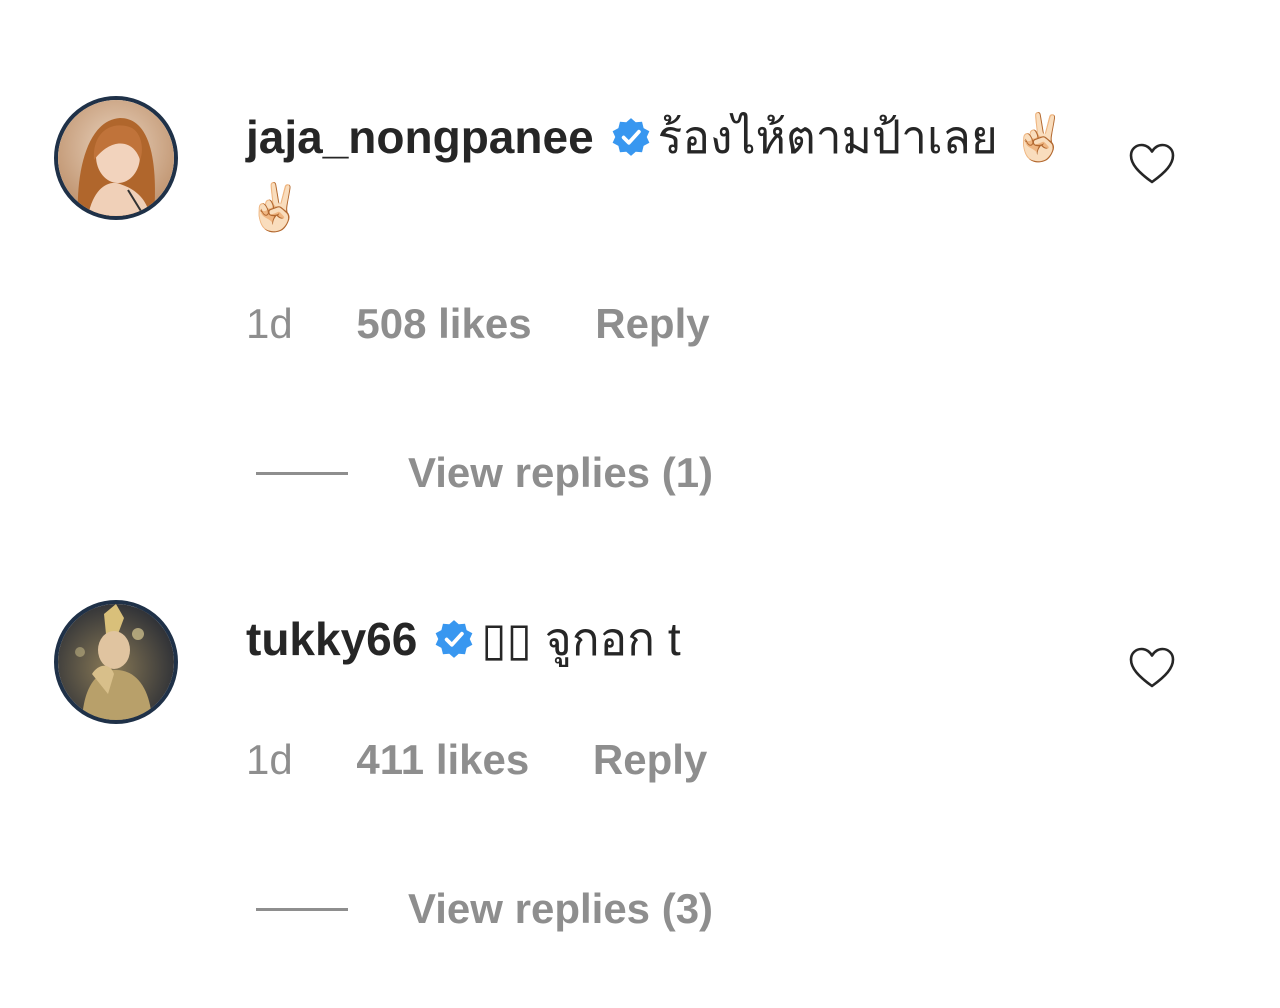  Describe the element at coordinates (581, 639) in the screenshot. I see `comment-text: ▯▯ จูกอก t` at that location.